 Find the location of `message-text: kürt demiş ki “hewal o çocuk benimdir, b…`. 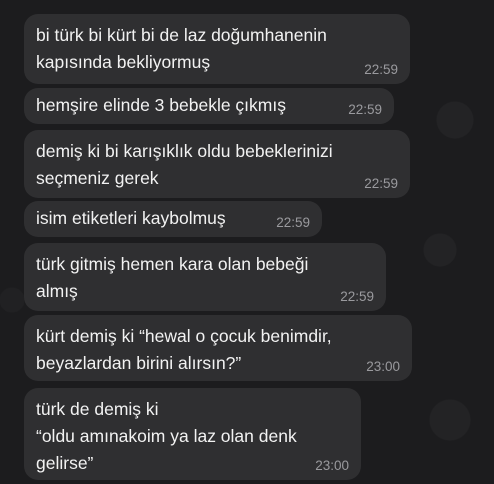

message-text: kürt demiş ki “hewal o çocuk benimdir, b… is located at coordinates (184, 349).